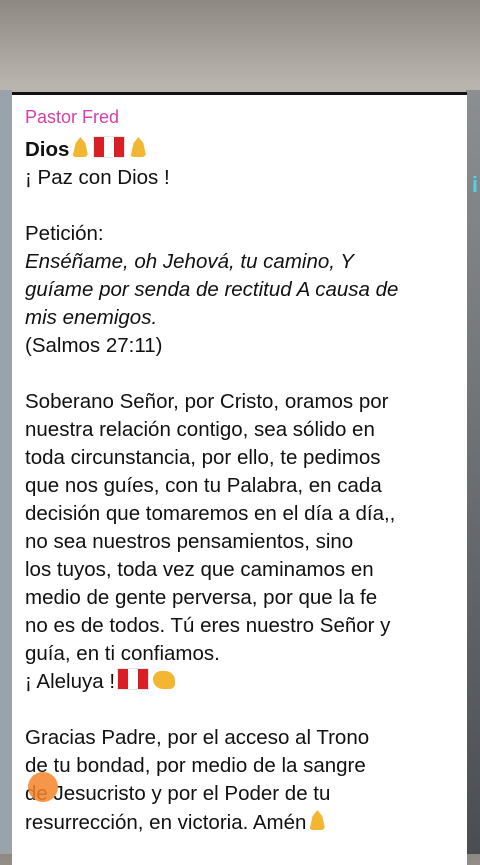 The width and height of the screenshot is (480, 865). Describe the element at coordinates (189, 261) in the screenshot. I see `verse-line: Enséñame, oh Jehová, tu camino, Y` at that location.